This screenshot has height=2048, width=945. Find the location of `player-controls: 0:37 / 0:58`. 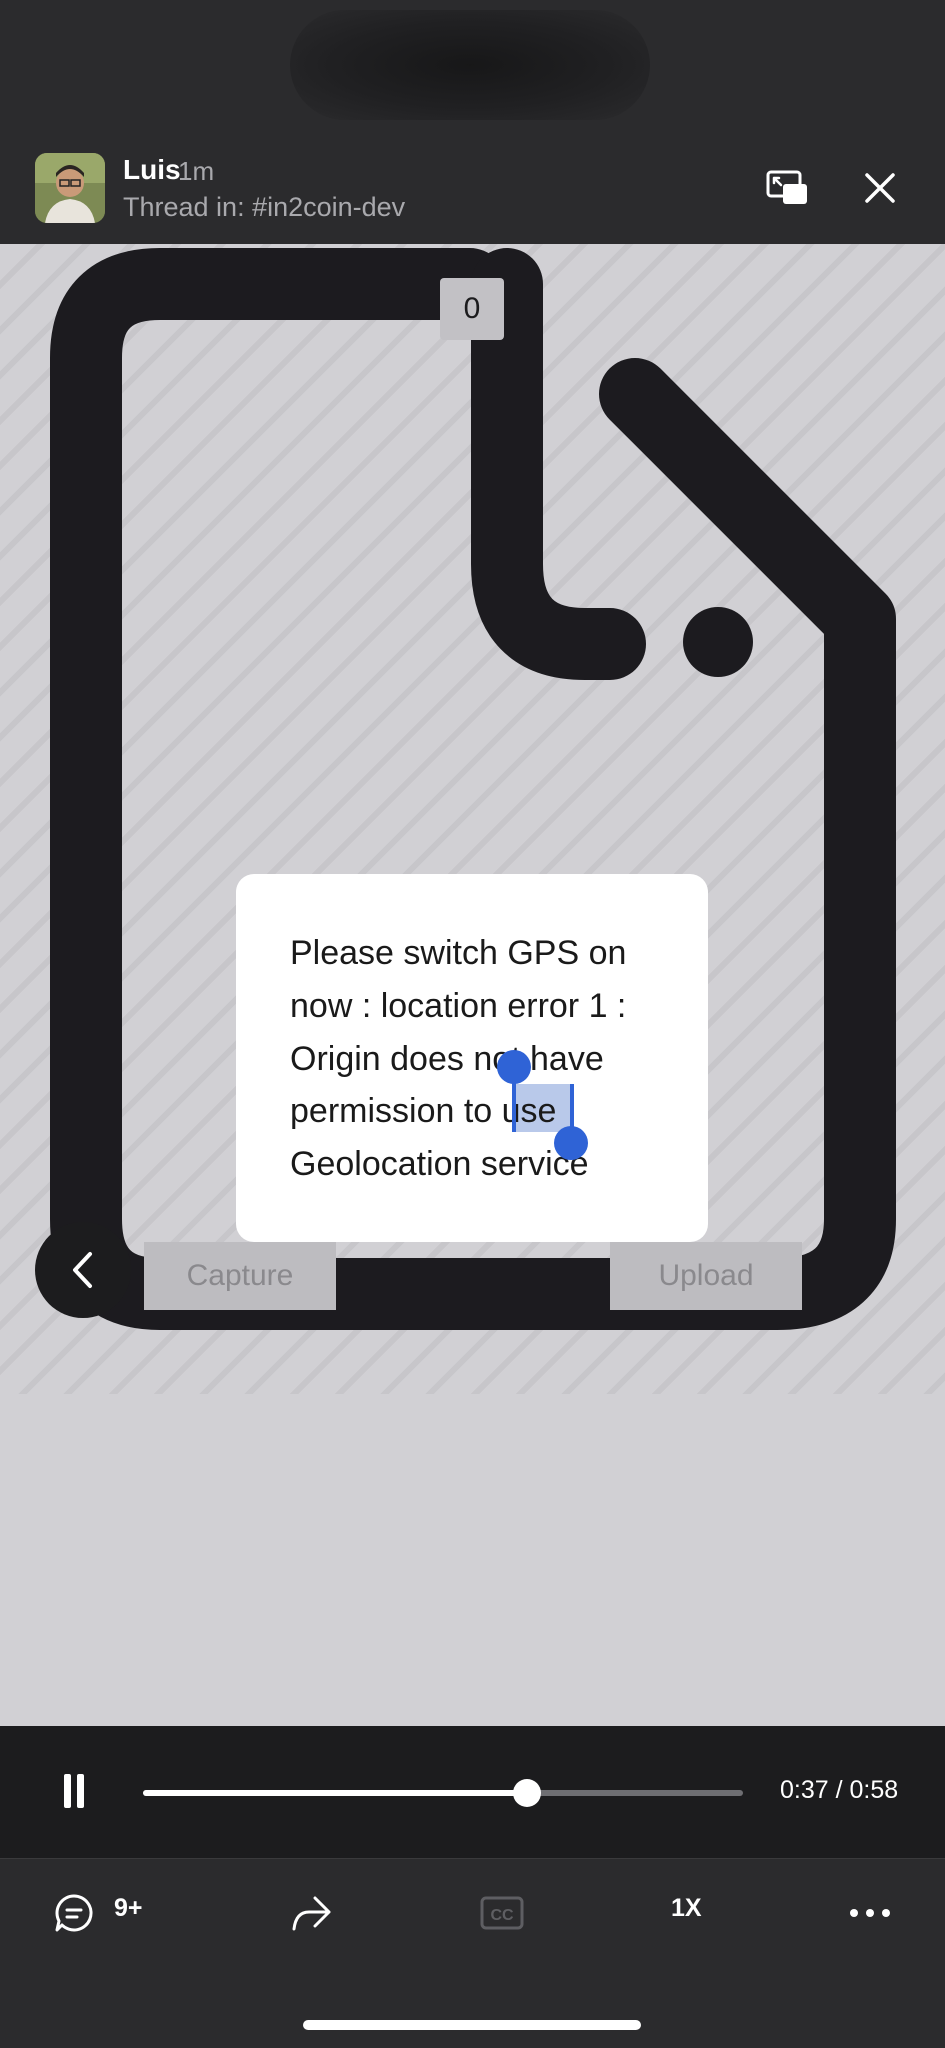

player-controls: 0:37 / 0:58 is located at coordinates (472, 1792).